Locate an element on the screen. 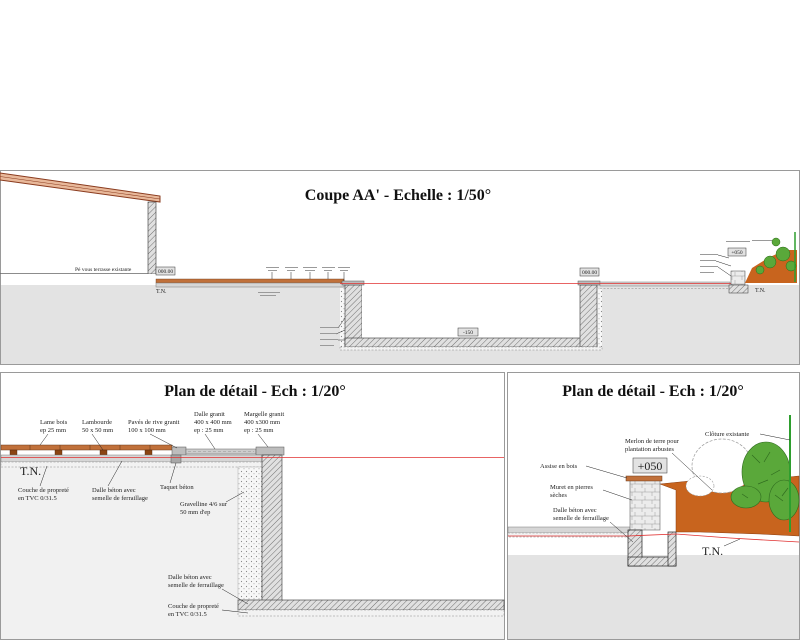 The image size is (800, 640). dry-stone-wall is located at coordinates (738, 278).